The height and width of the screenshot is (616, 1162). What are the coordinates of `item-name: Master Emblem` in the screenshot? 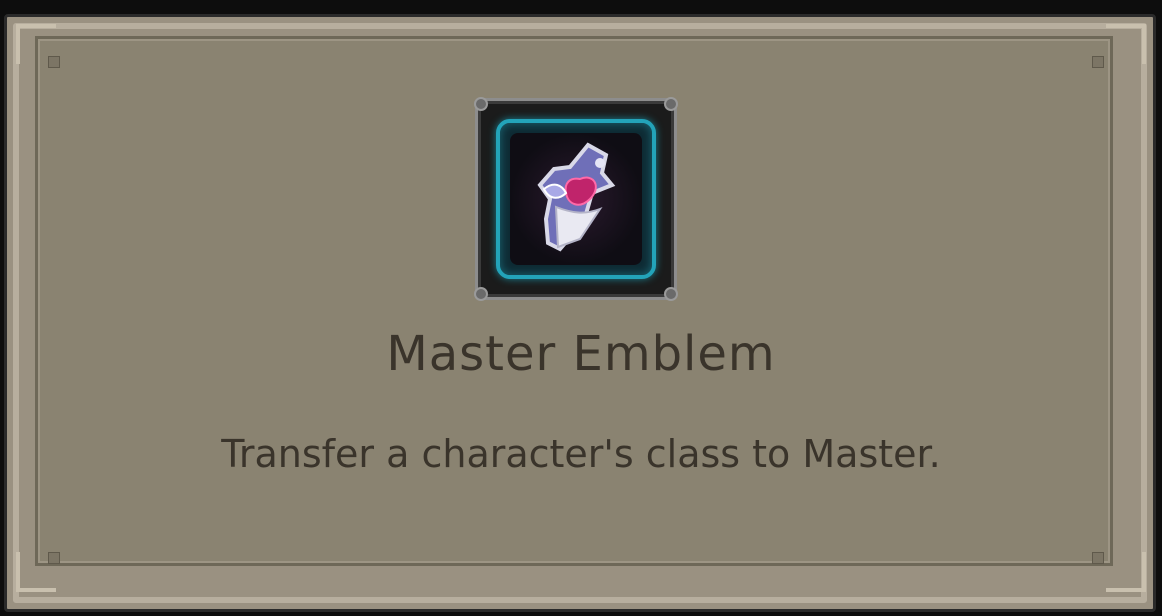 It's located at (581, 354).